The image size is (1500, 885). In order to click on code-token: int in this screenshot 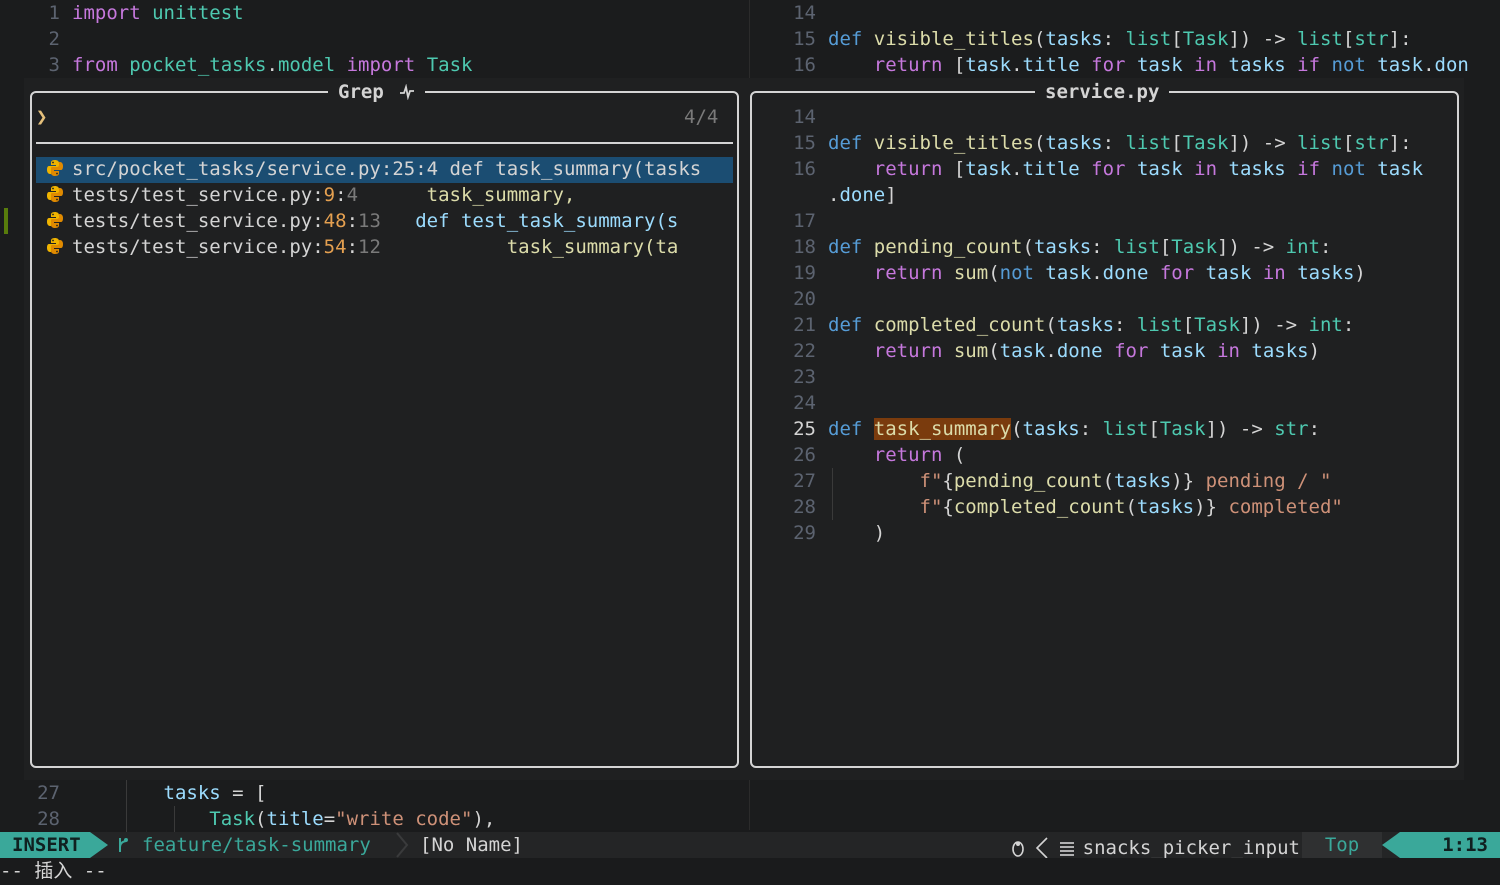, I will do `click(1302, 247)`.